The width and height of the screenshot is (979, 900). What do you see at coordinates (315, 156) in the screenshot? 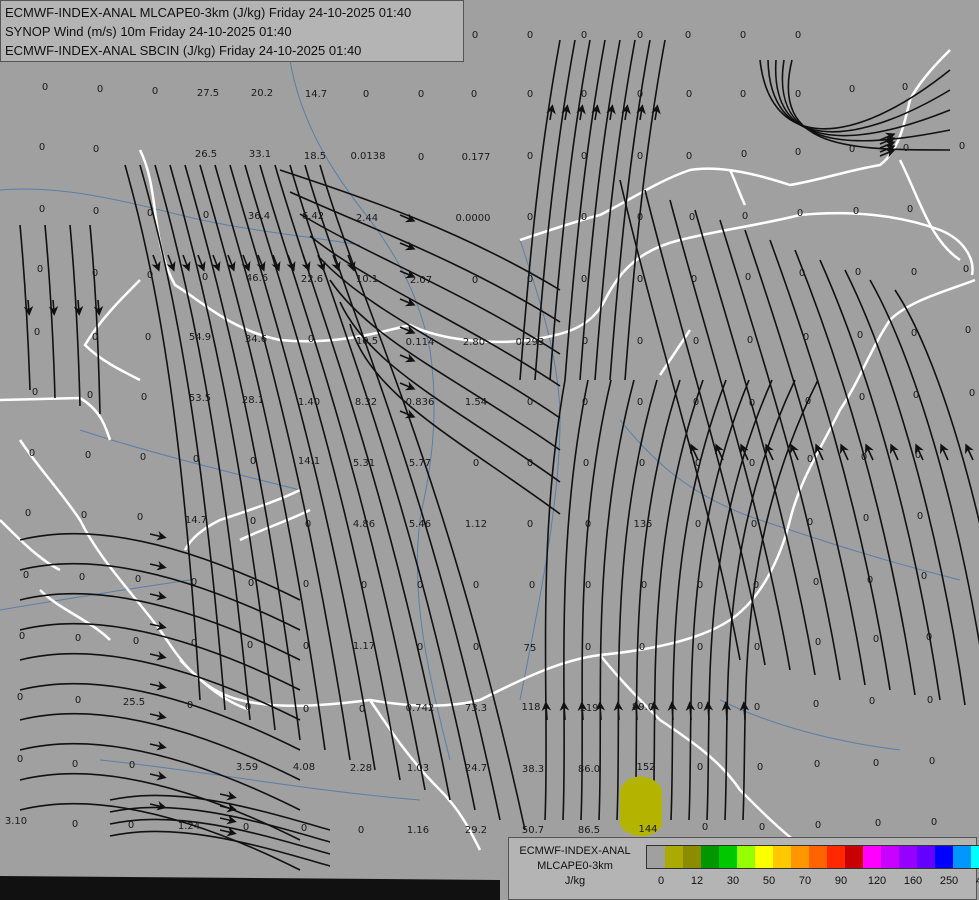
I see `cape-value-label: 18.5` at bounding box center [315, 156].